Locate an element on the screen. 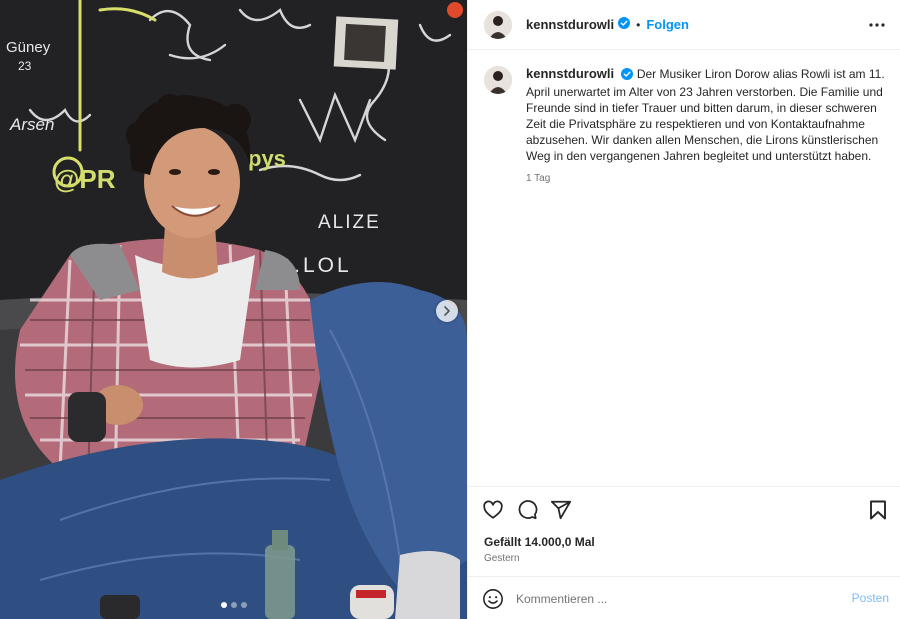  graffiti-text-4: ALIZE is located at coordinates (349, 222).